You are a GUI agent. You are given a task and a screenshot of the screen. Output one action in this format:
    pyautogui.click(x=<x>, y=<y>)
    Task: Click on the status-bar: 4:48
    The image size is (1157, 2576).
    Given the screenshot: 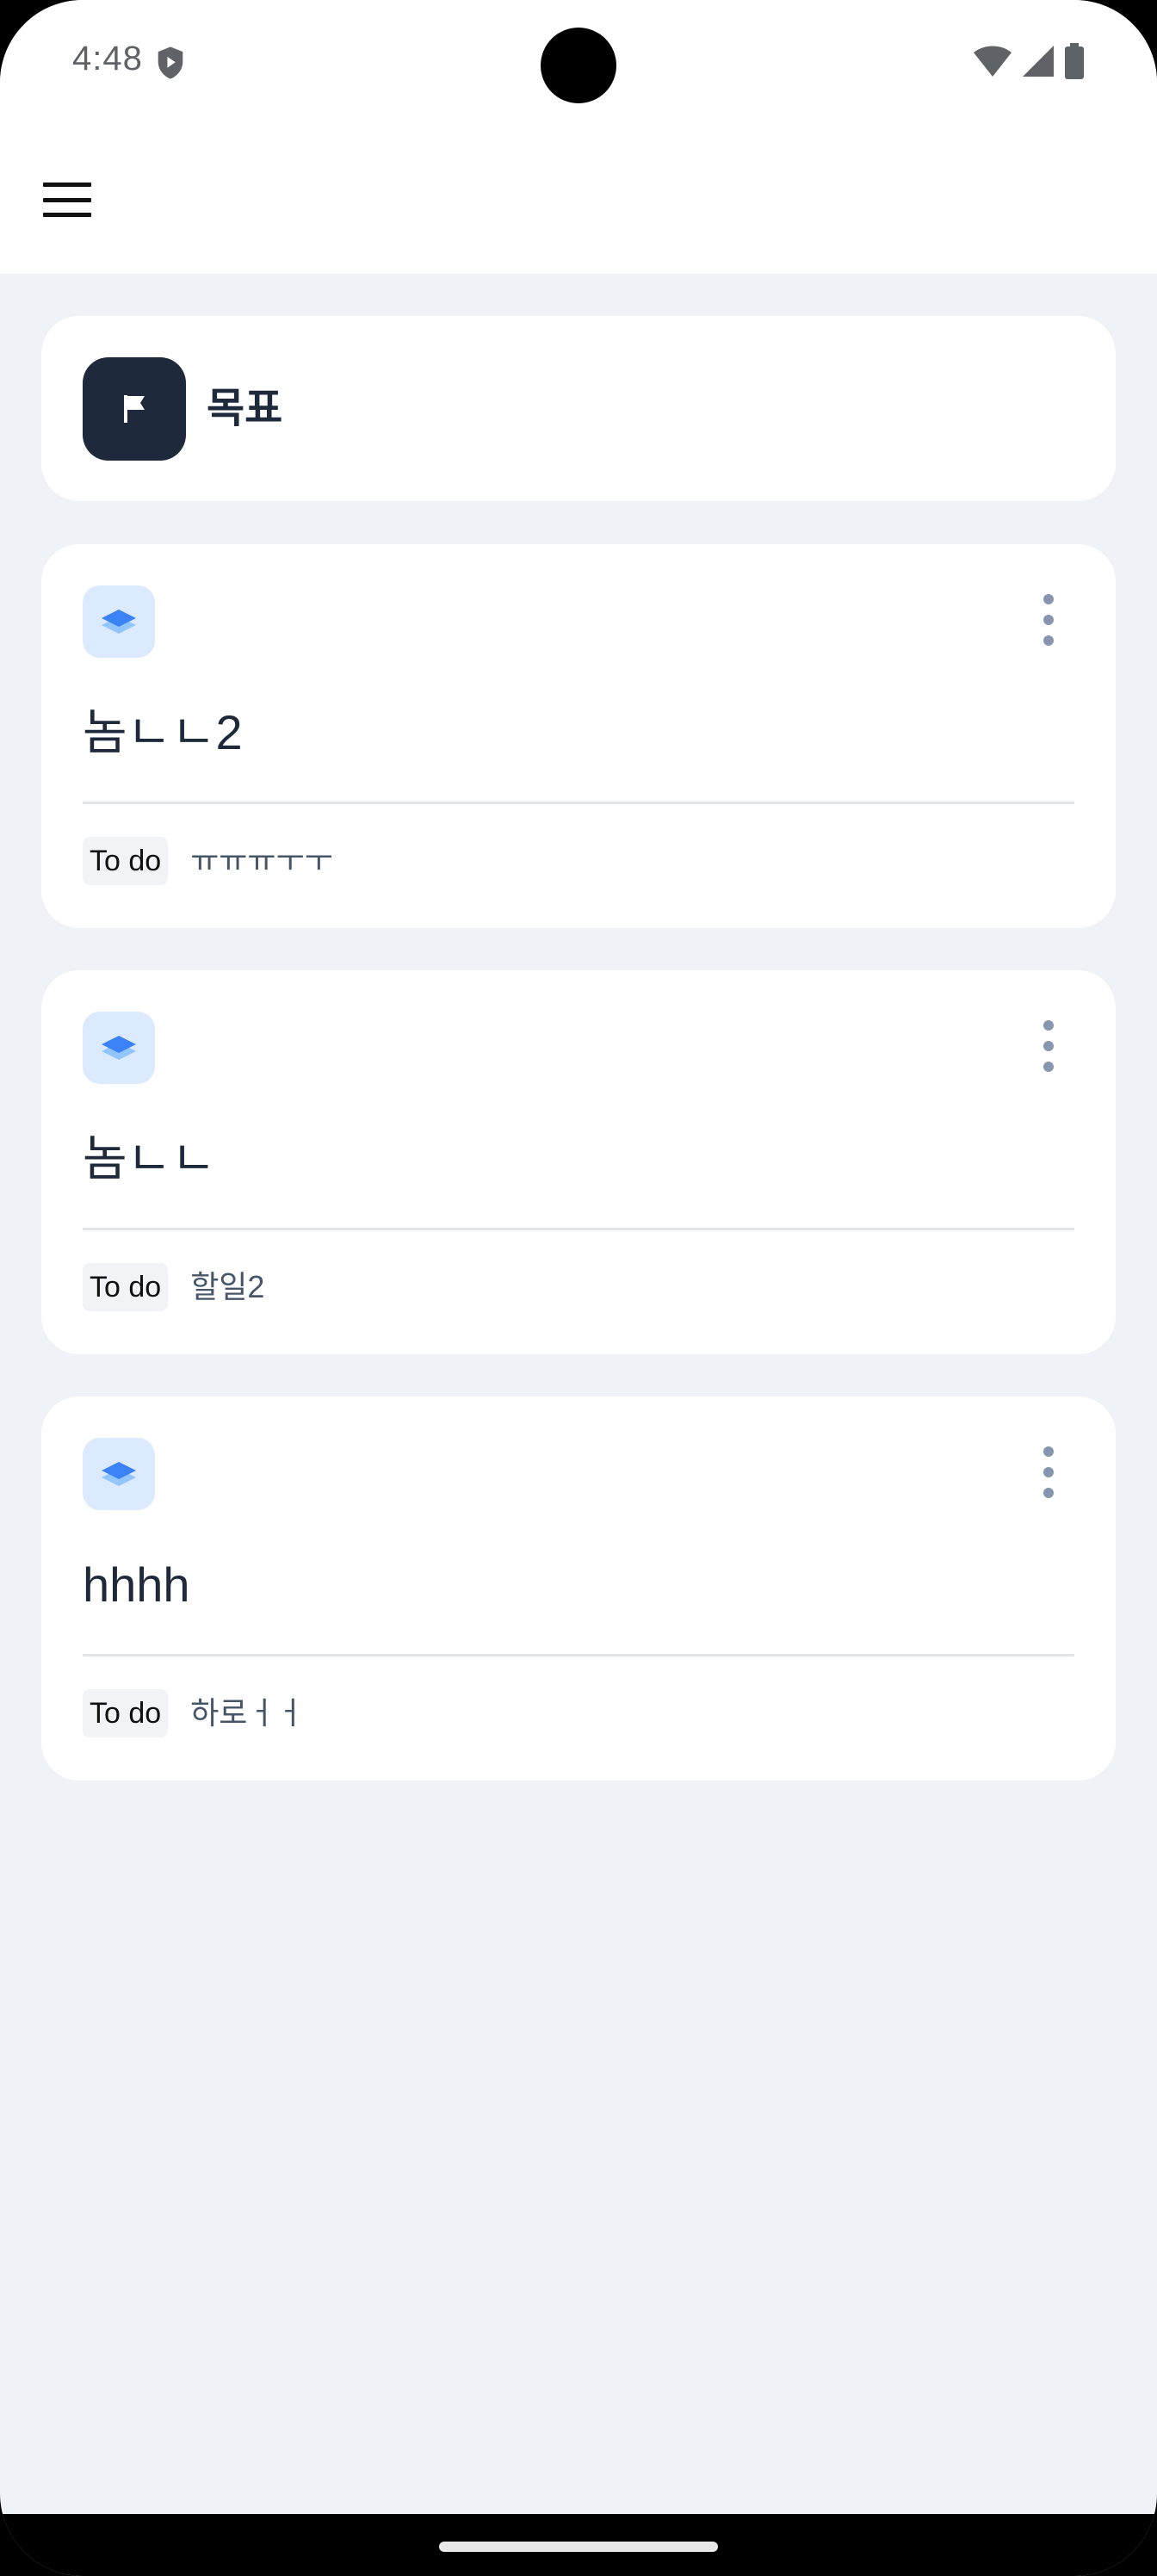 What is the action you would take?
    pyautogui.click(x=579, y=64)
    